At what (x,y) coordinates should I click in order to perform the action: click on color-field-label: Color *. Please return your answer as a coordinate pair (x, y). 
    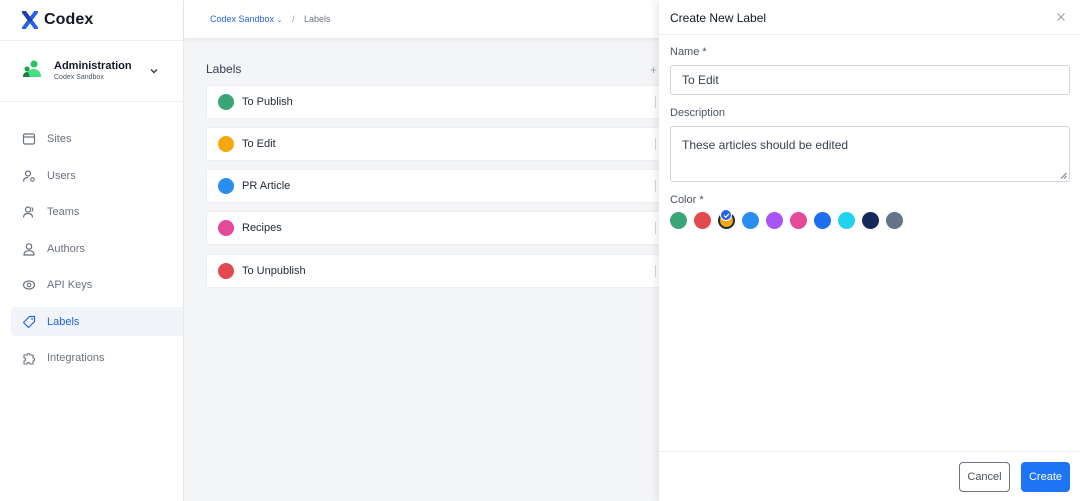
    Looking at the image, I should click on (687, 200).